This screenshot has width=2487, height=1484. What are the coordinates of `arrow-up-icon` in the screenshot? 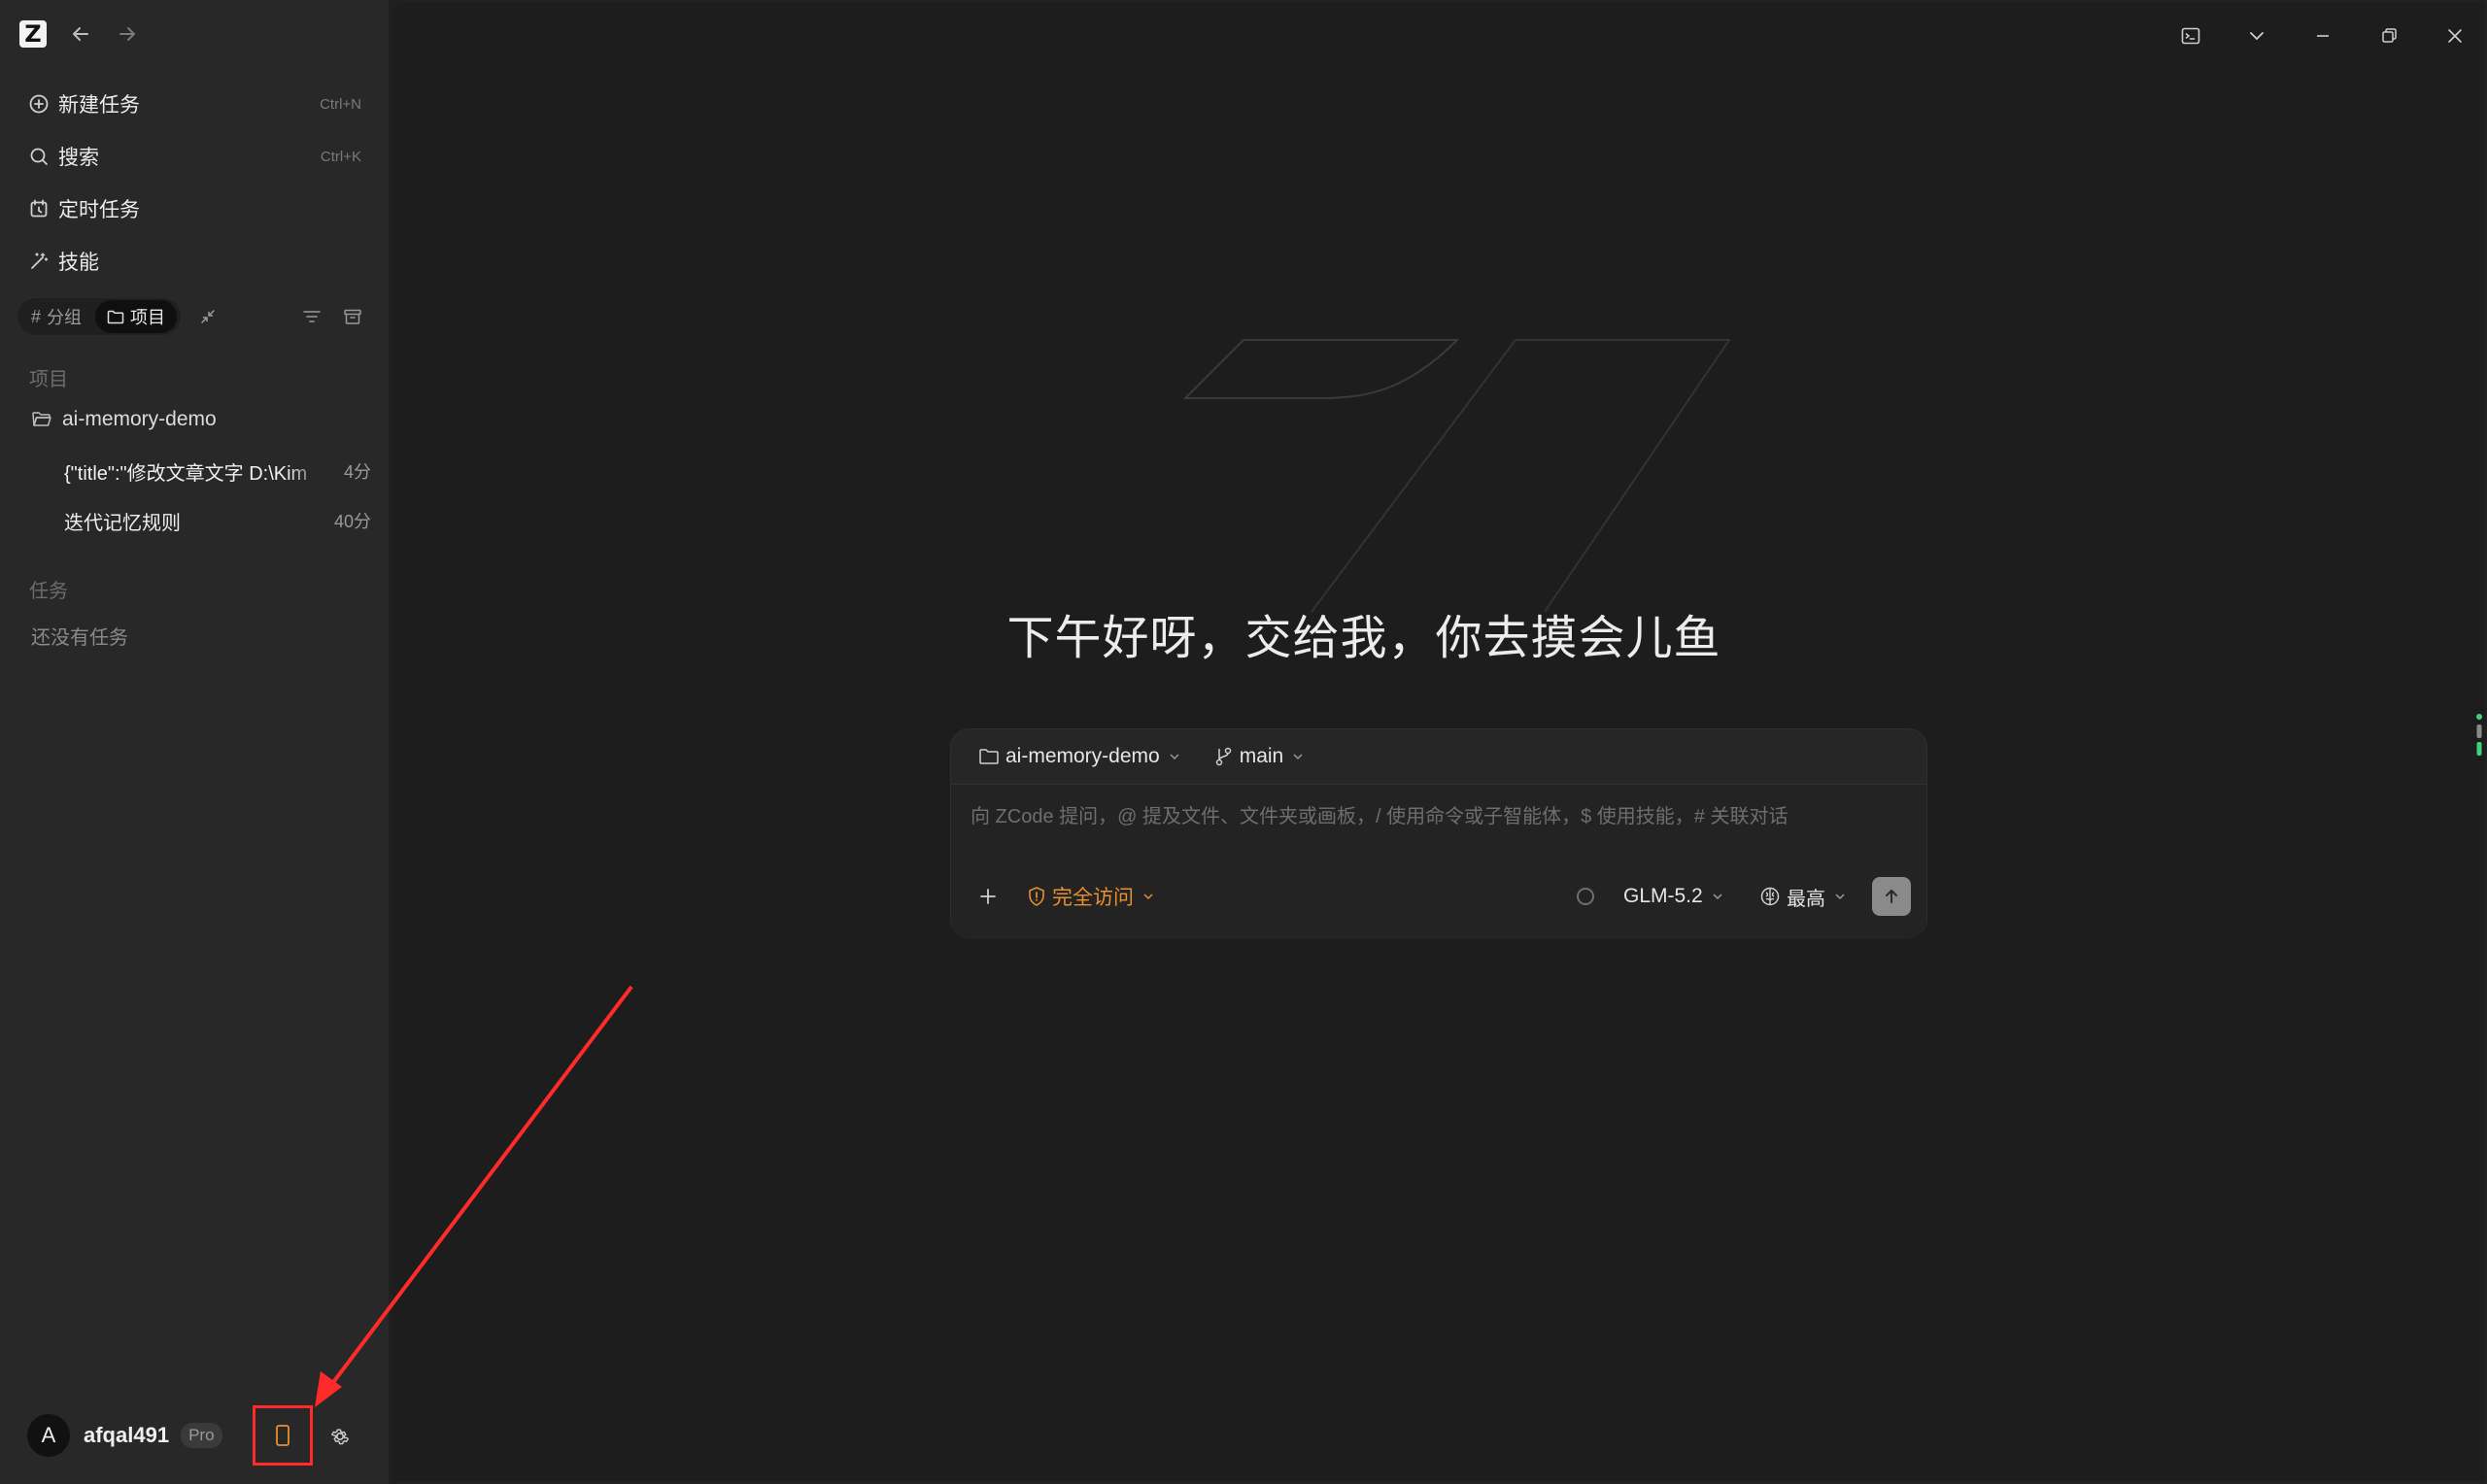 It's located at (1891, 896).